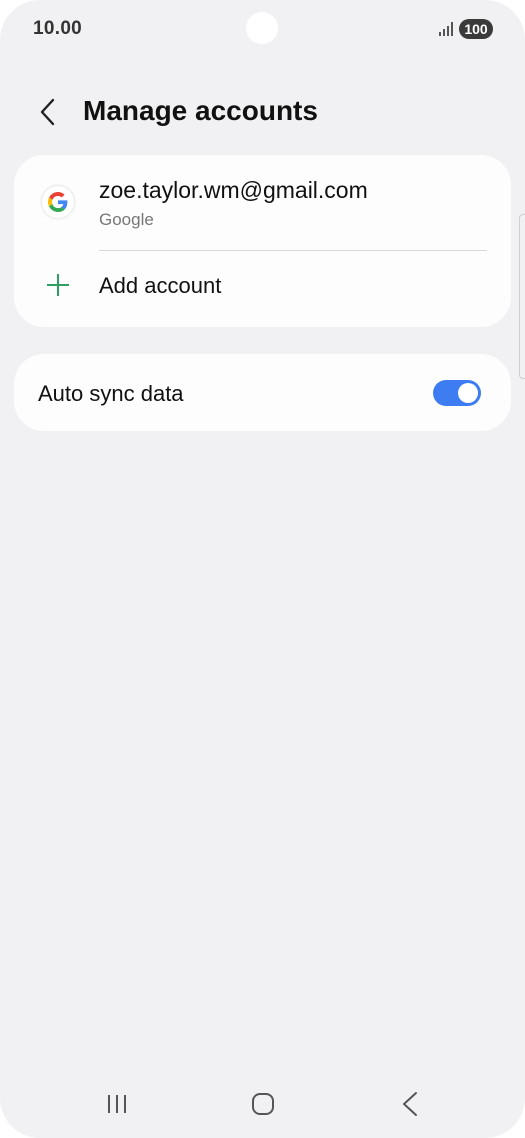  Describe the element at coordinates (476, 29) in the screenshot. I see `battery-indicator: 100` at that location.